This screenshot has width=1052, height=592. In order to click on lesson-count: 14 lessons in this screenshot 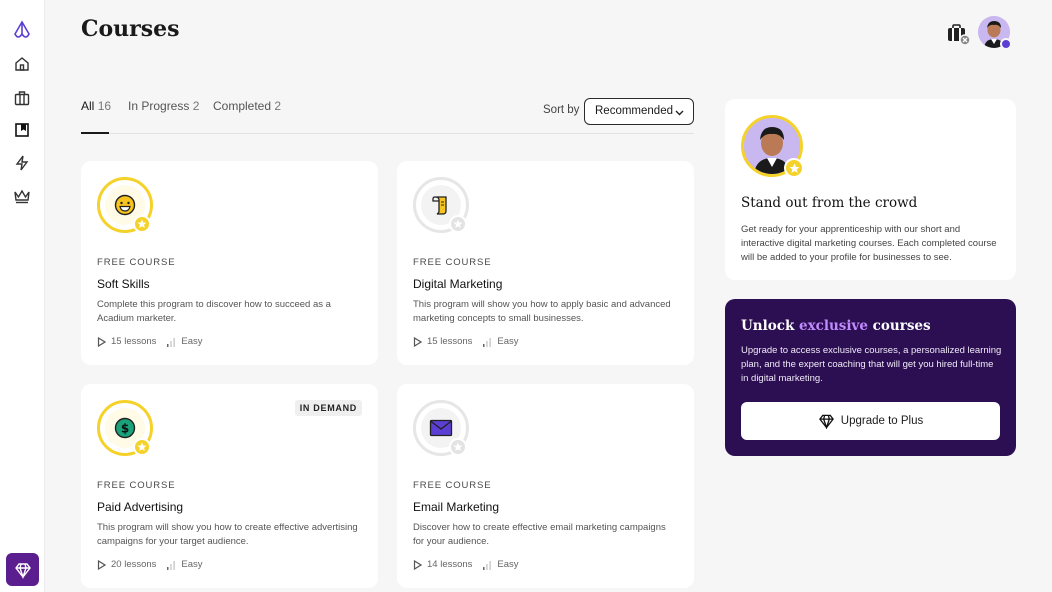, I will do `click(450, 564)`.